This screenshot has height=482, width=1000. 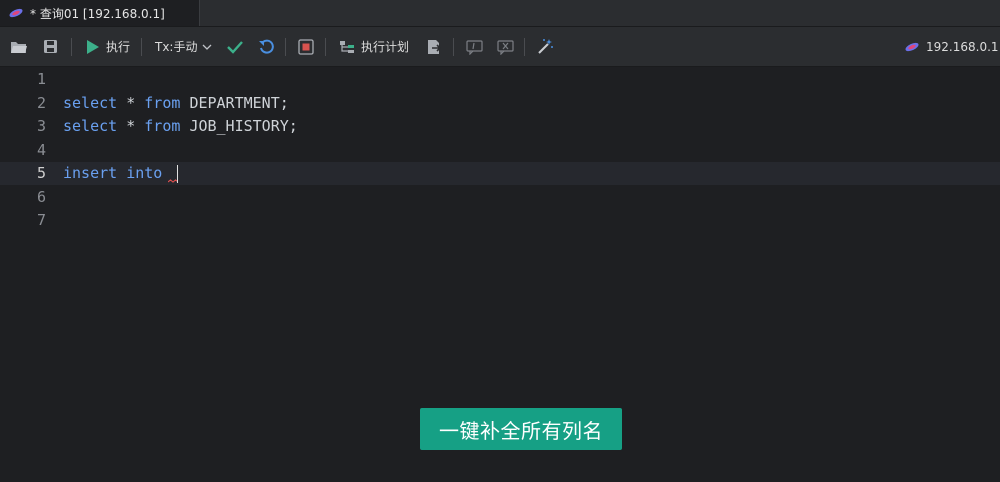 I want to click on undo-icon, so click(x=266, y=46).